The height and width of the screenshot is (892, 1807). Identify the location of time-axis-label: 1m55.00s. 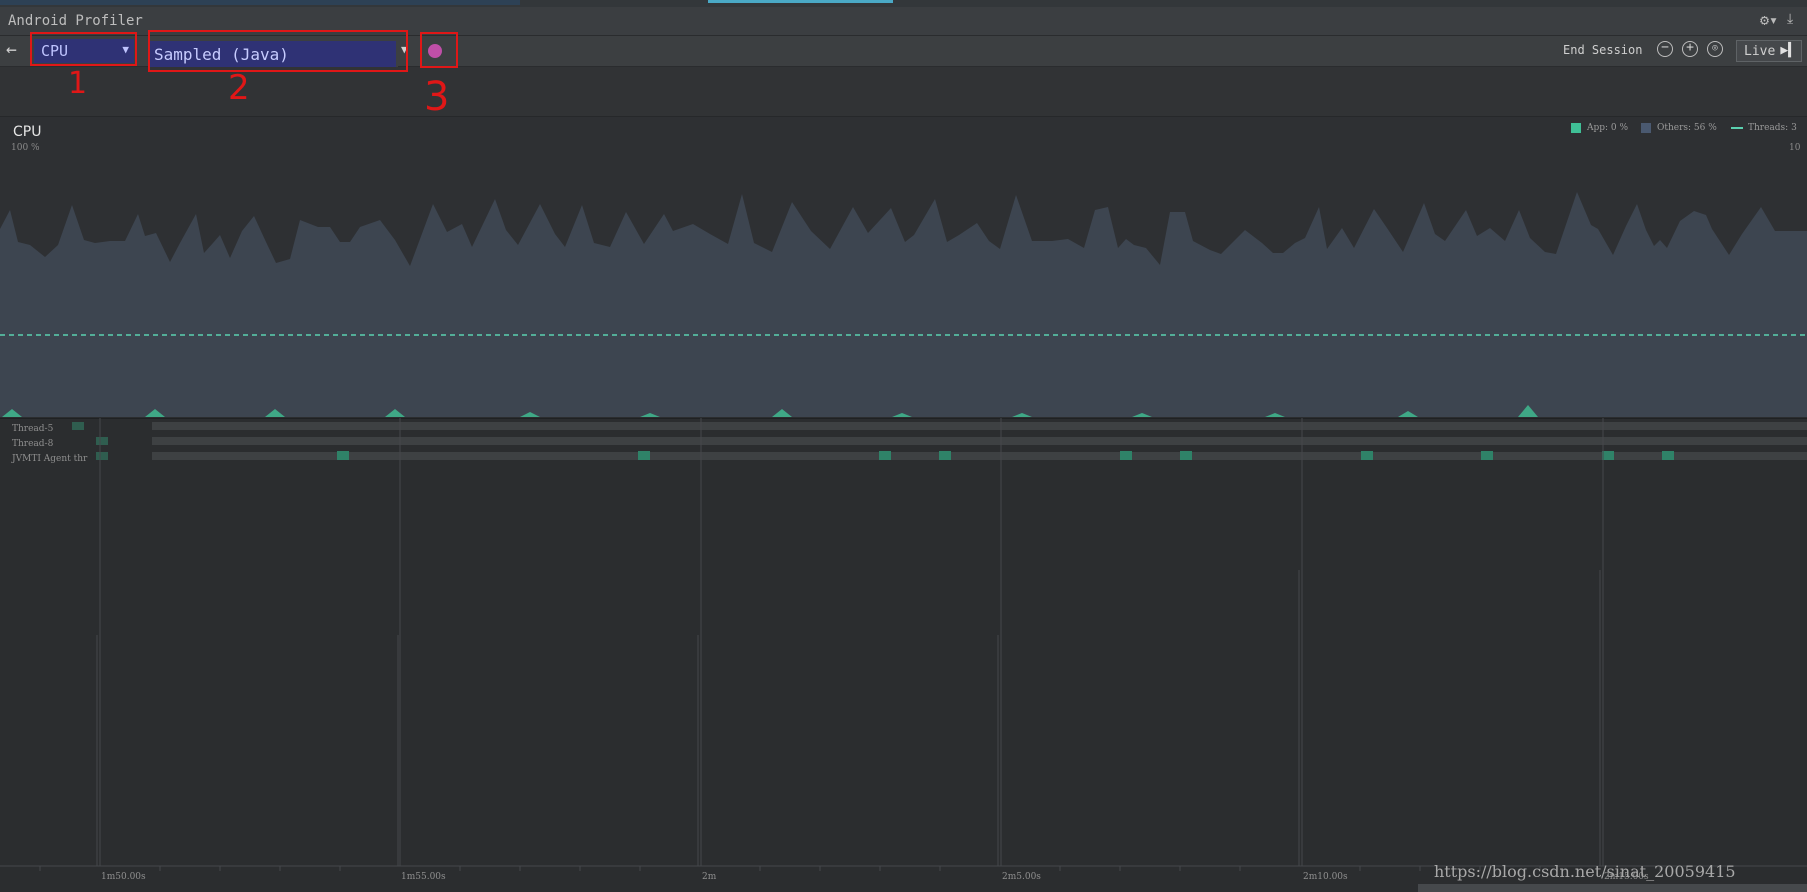
(423, 877).